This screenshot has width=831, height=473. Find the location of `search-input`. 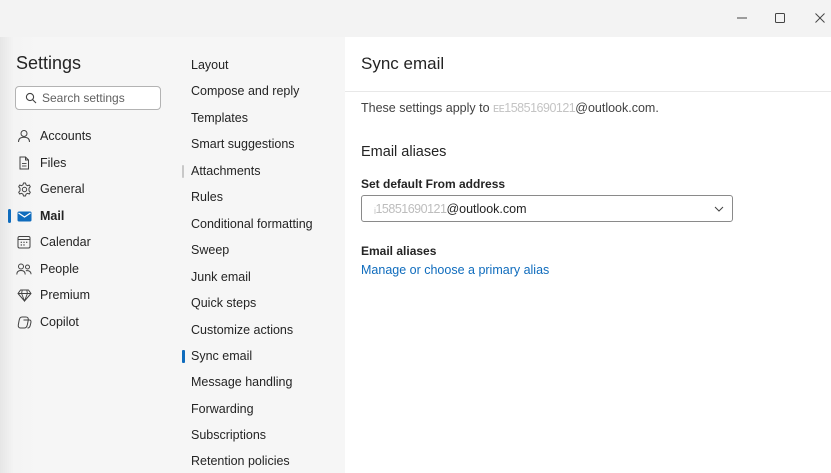

search-input is located at coordinates (97, 98).